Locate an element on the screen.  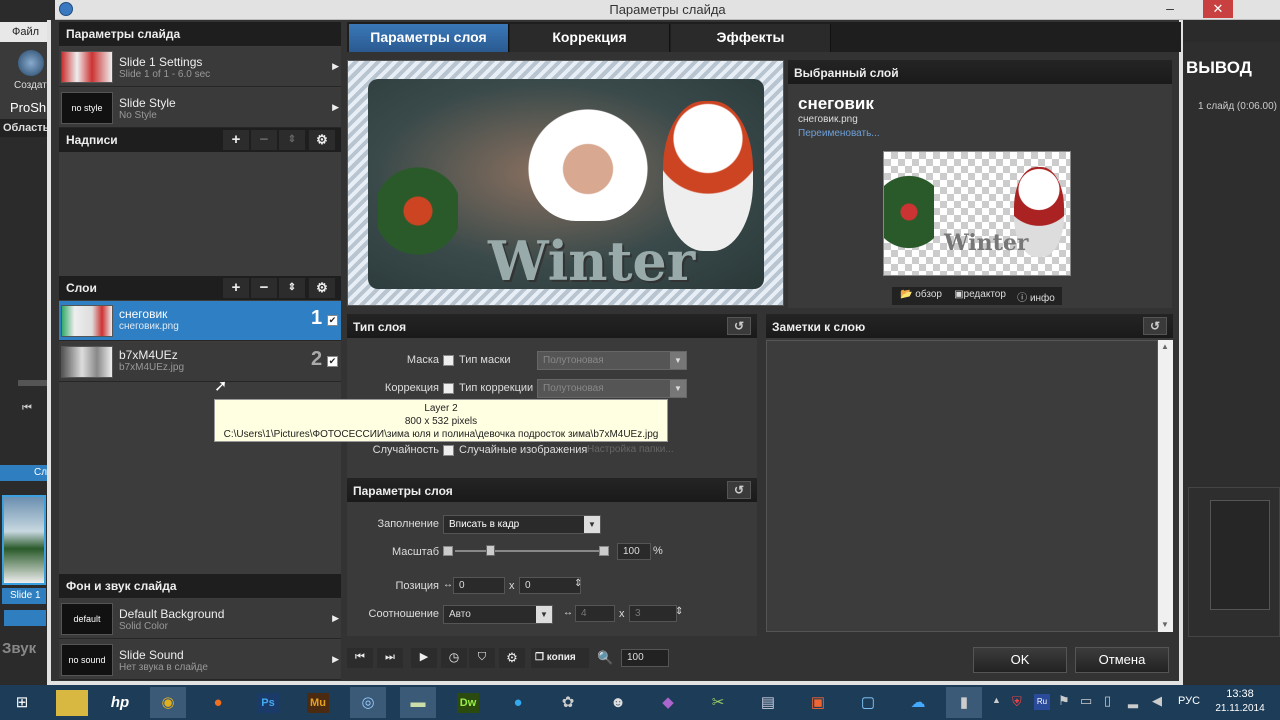
start-windows-icon: ⊞ is located at coordinates (22, 702).